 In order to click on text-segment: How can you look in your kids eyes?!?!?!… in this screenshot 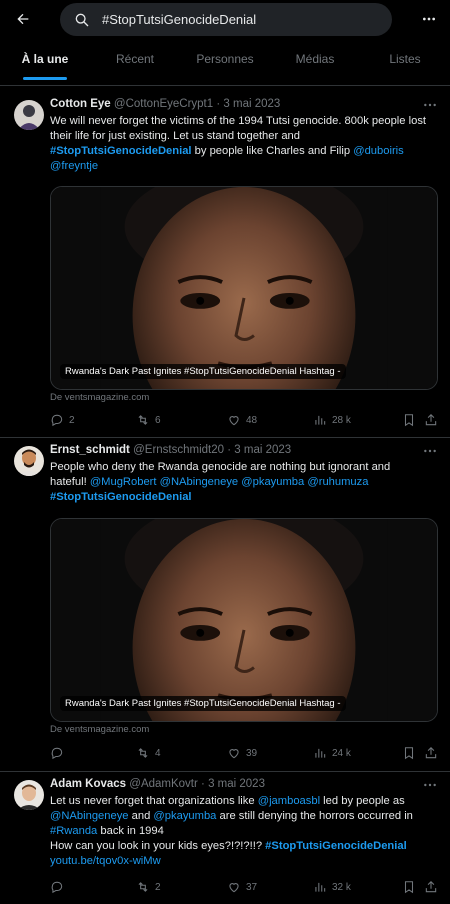, I will do `click(158, 846)`.